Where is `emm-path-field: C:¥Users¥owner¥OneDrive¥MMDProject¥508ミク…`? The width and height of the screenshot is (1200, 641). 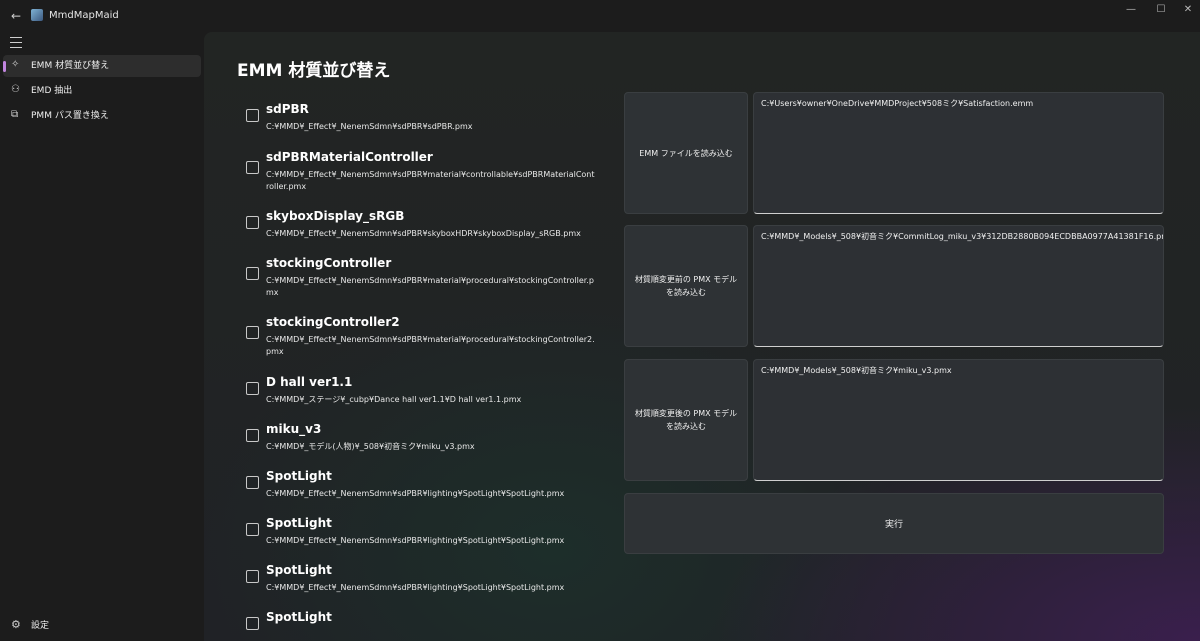
emm-path-field: C:¥Users¥owner¥OneDrive¥MMDProject¥508ミク… is located at coordinates (958, 153).